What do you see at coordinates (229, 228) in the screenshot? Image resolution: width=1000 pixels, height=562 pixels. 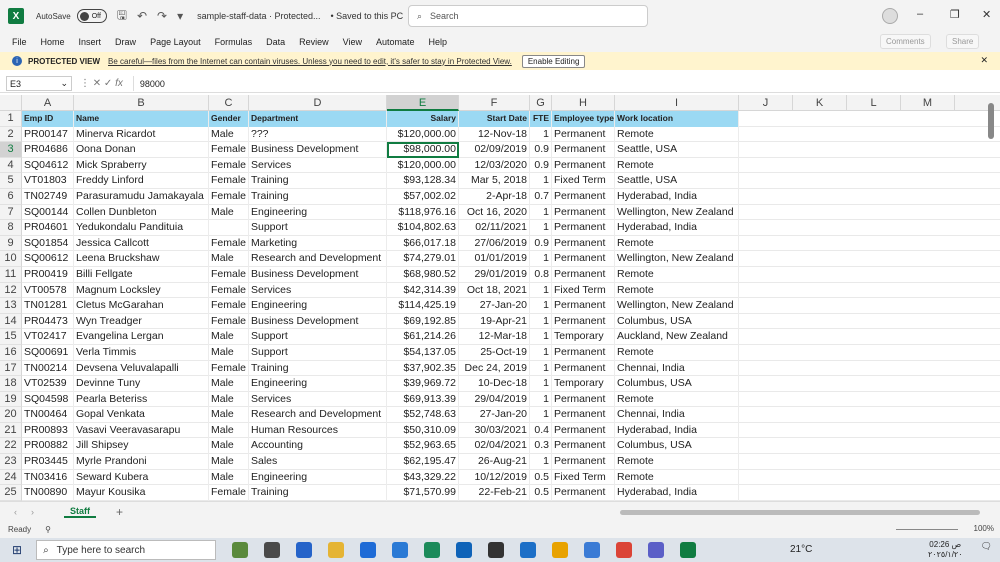 I see `table-cell` at bounding box center [229, 228].